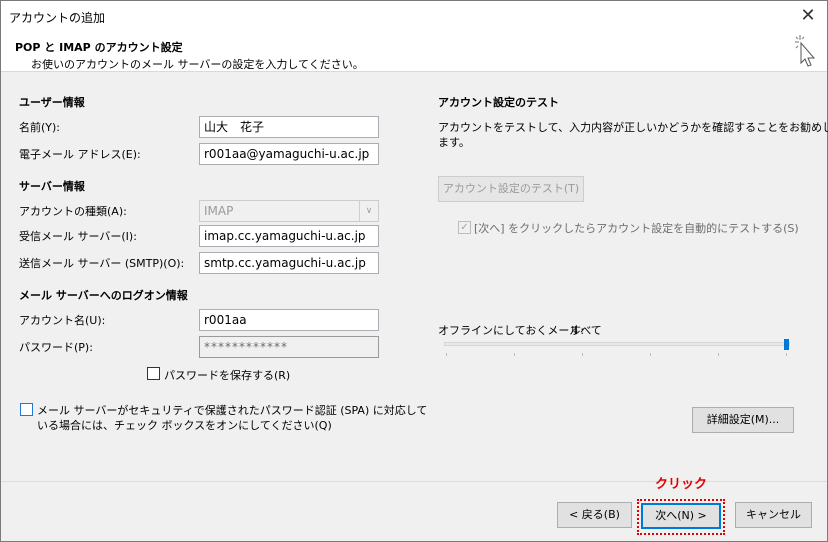 This screenshot has width=828, height=542. What do you see at coordinates (184, 425) in the screenshot?
I see `spa-label-line2: いる場合には、チェック ボックスをオンにしてください(Q)` at bounding box center [184, 425].